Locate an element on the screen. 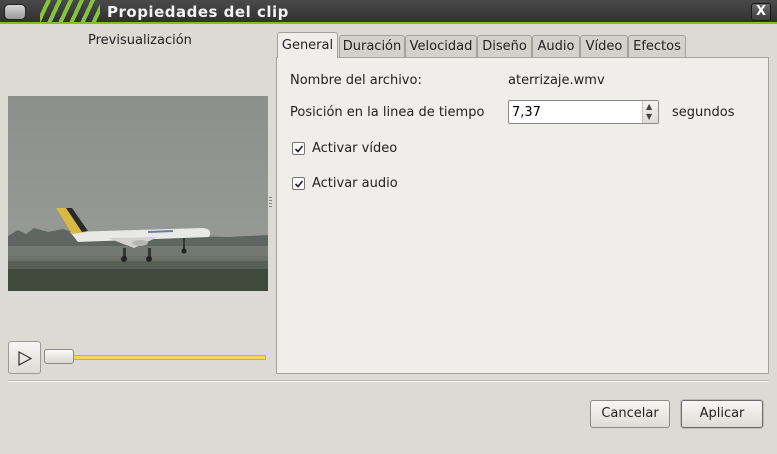  enable-audio-label: Activar audio is located at coordinates (355, 183).